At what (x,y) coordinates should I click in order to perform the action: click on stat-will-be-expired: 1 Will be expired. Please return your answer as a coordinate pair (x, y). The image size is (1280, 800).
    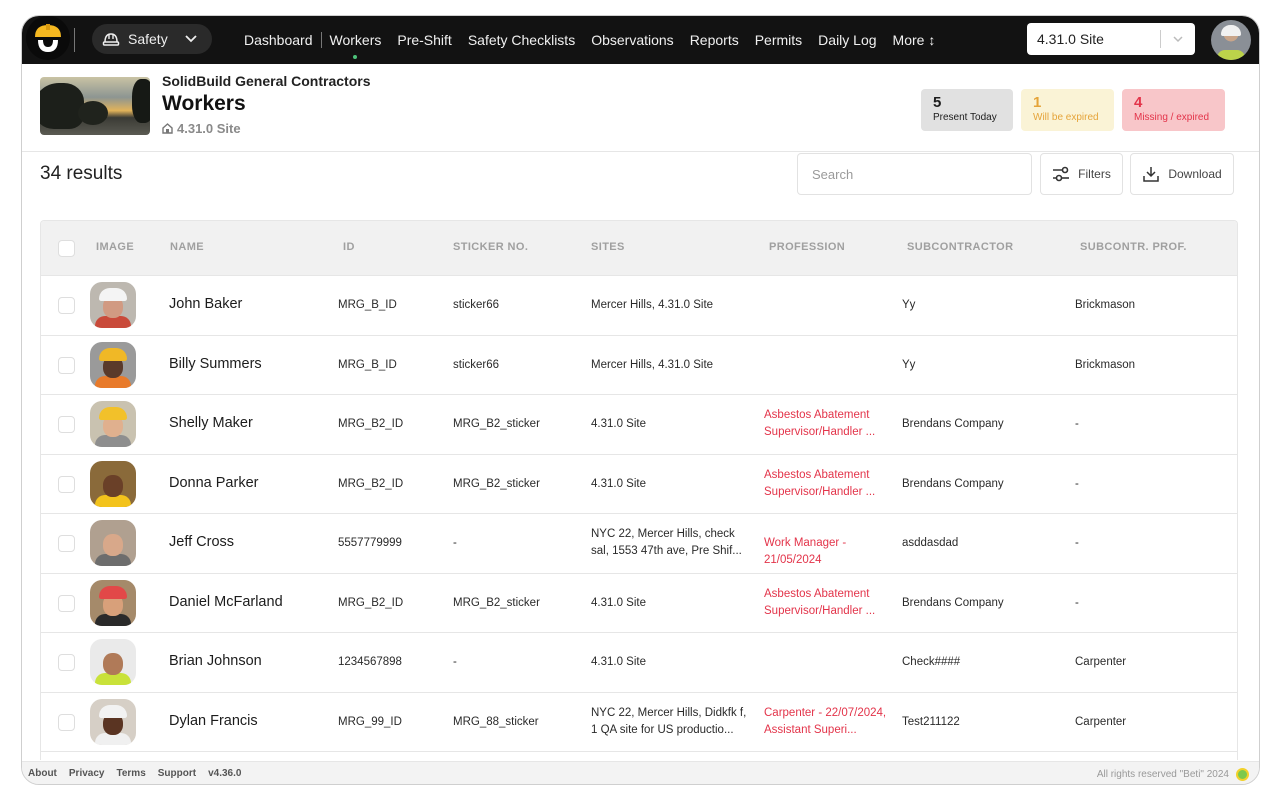
    Looking at the image, I should click on (1067, 110).